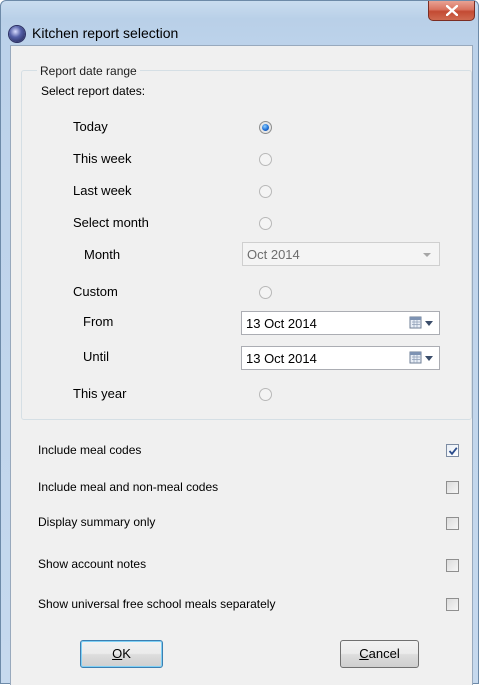  What do you see at coordinates (117, 653) in the screenshot?
I see `ok-mnemonic: O` at bounding box center [117, 653].